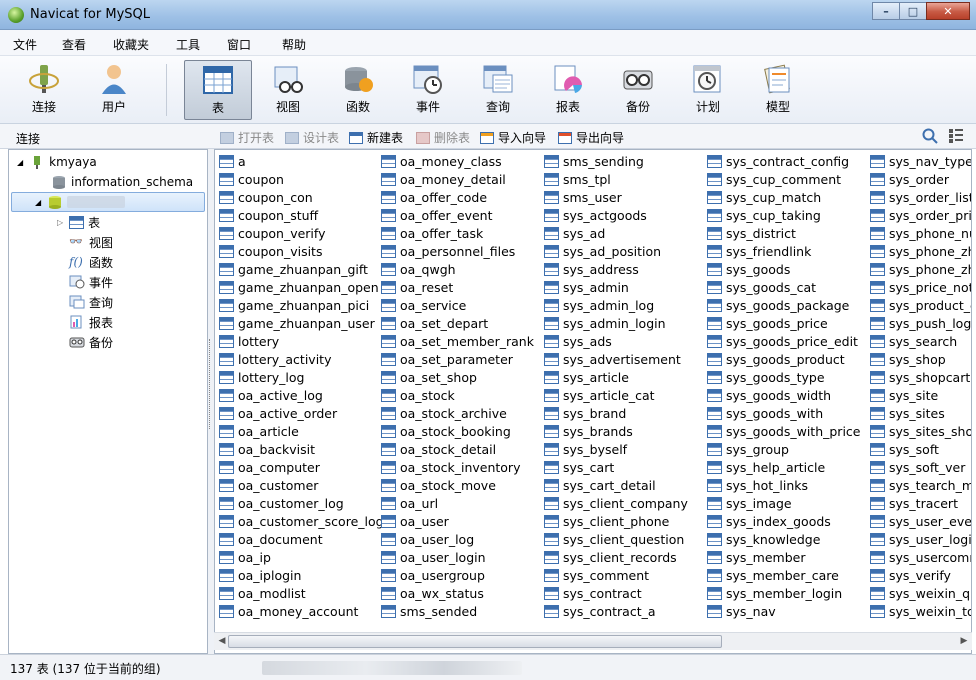 The width and height of the screenshot is (976, 680). I want to click on table-list-item: a, so click(232, 161).